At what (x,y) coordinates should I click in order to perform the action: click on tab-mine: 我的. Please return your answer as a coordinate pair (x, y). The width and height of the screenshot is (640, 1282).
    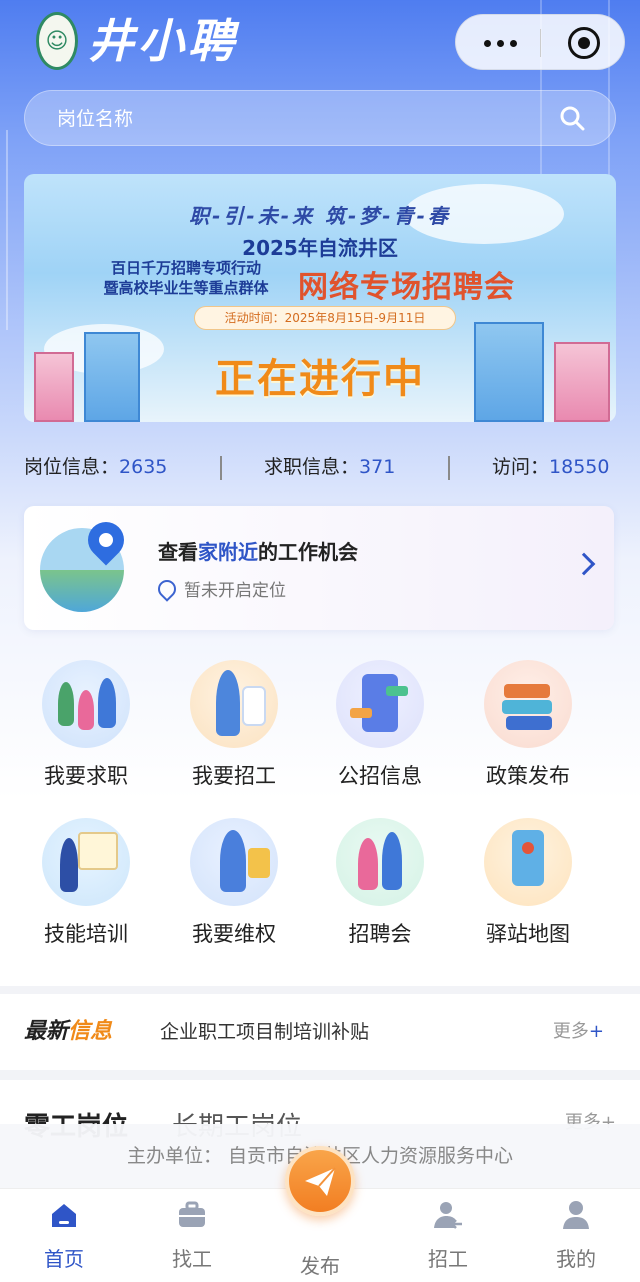
    Looking at the image, I should click on (576, 1239).